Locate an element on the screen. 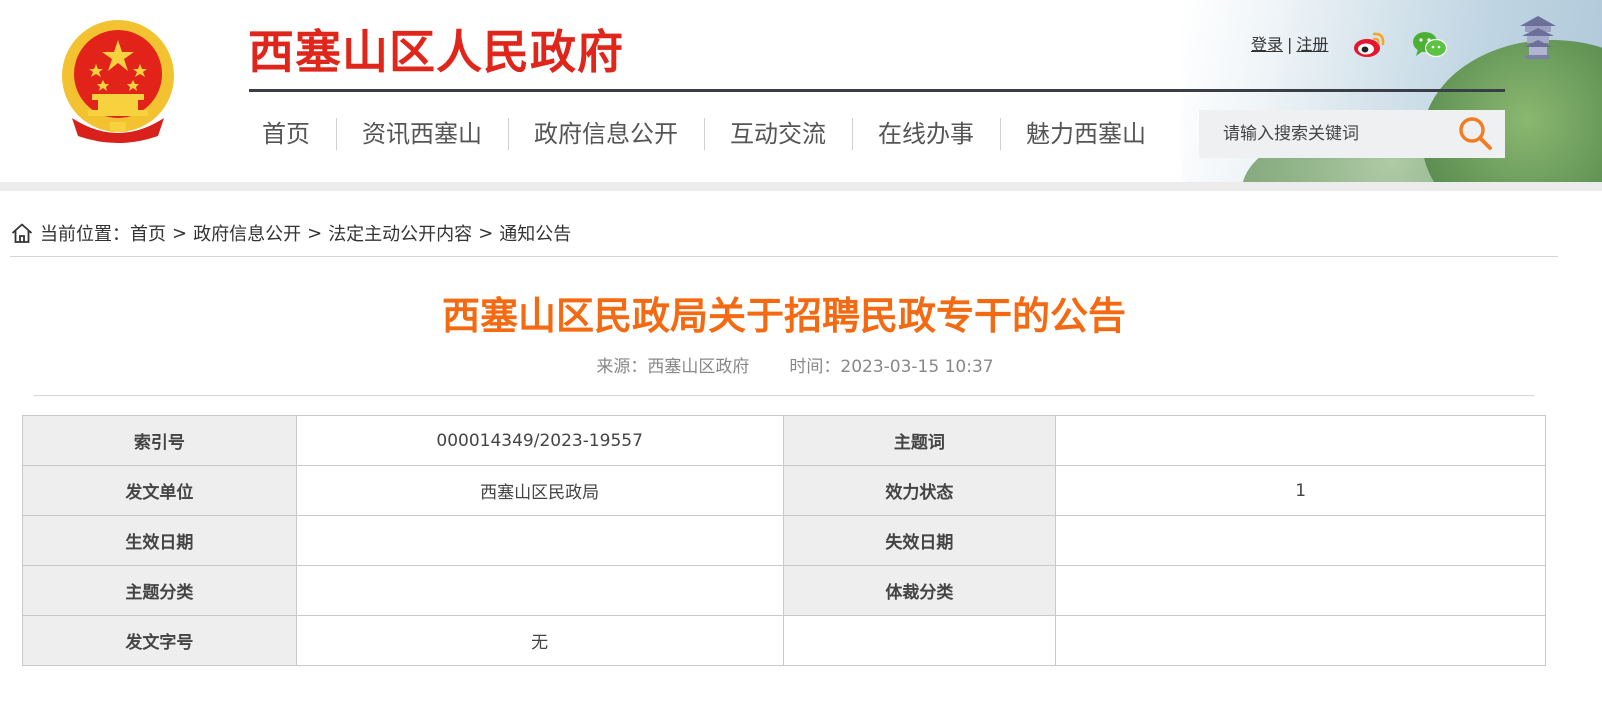  header-bottom-strip is located at coordinates (801, 186).